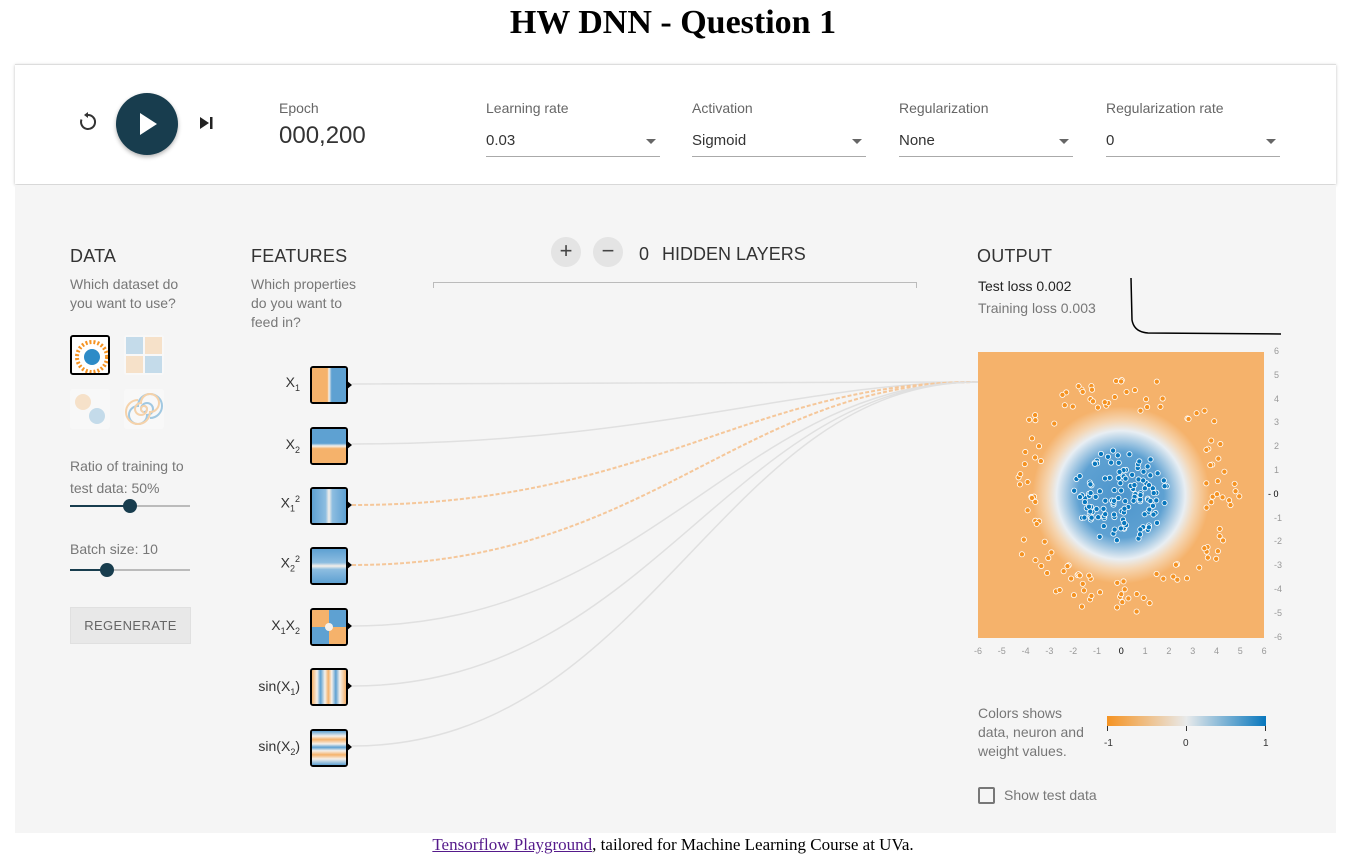  What do you see at coordinates (329, 627) in the screenshot?
I see `feature-node-x1x2` at bounding box center [329, 627].